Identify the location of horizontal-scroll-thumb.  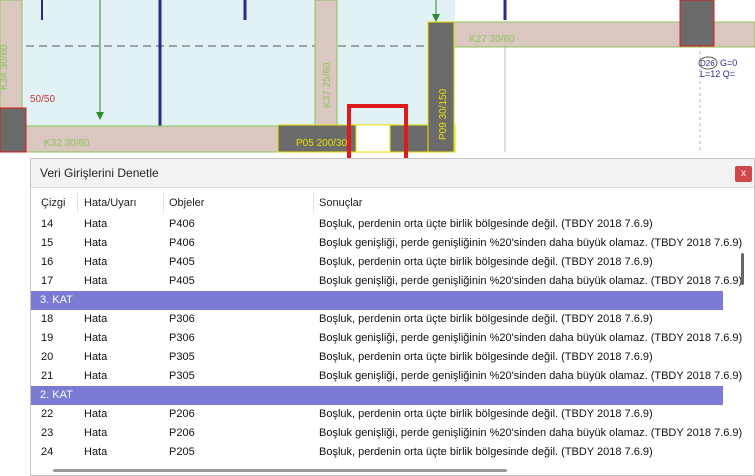
(280, 470).